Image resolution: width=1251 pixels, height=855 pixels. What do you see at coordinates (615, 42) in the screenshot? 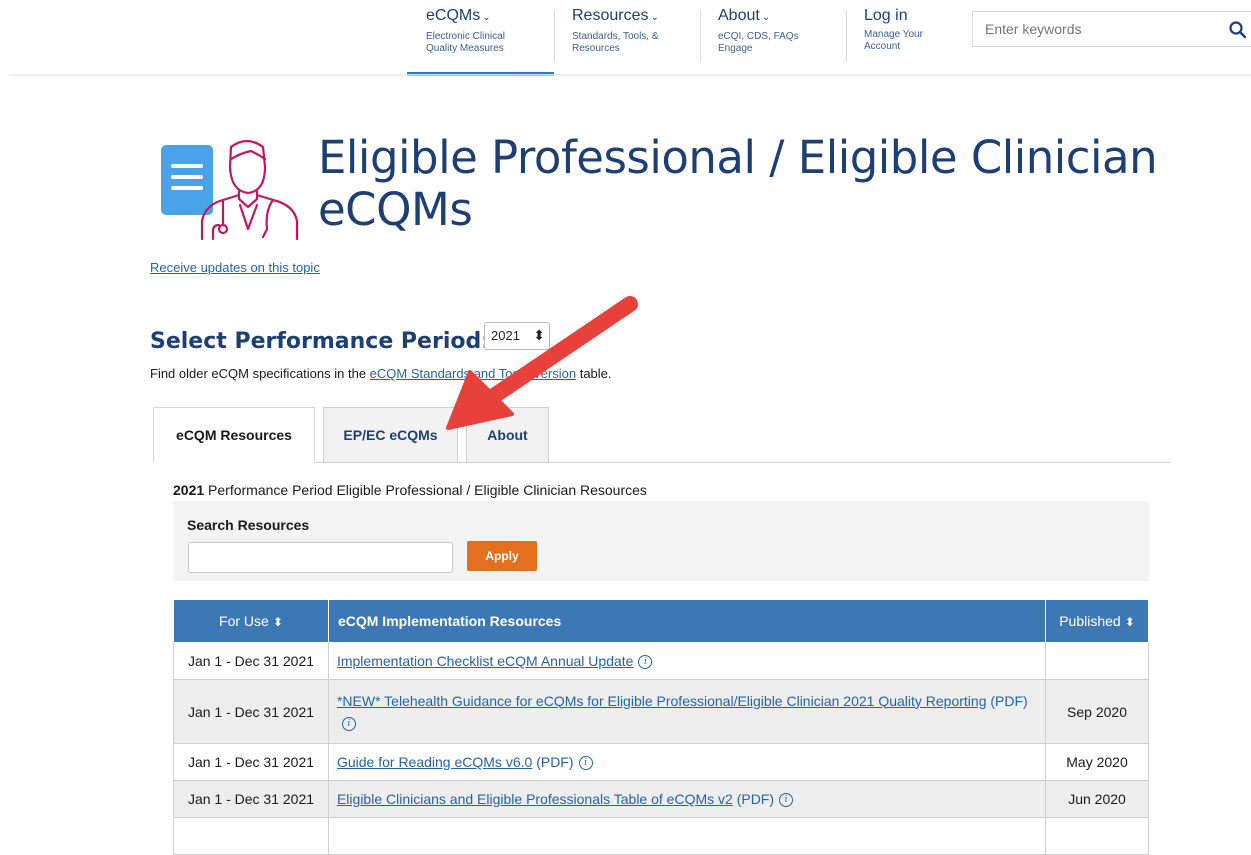
I see `nav-item-resources-subtitle: Standards, Tools, & Resources` at bounding box center [615, 42].